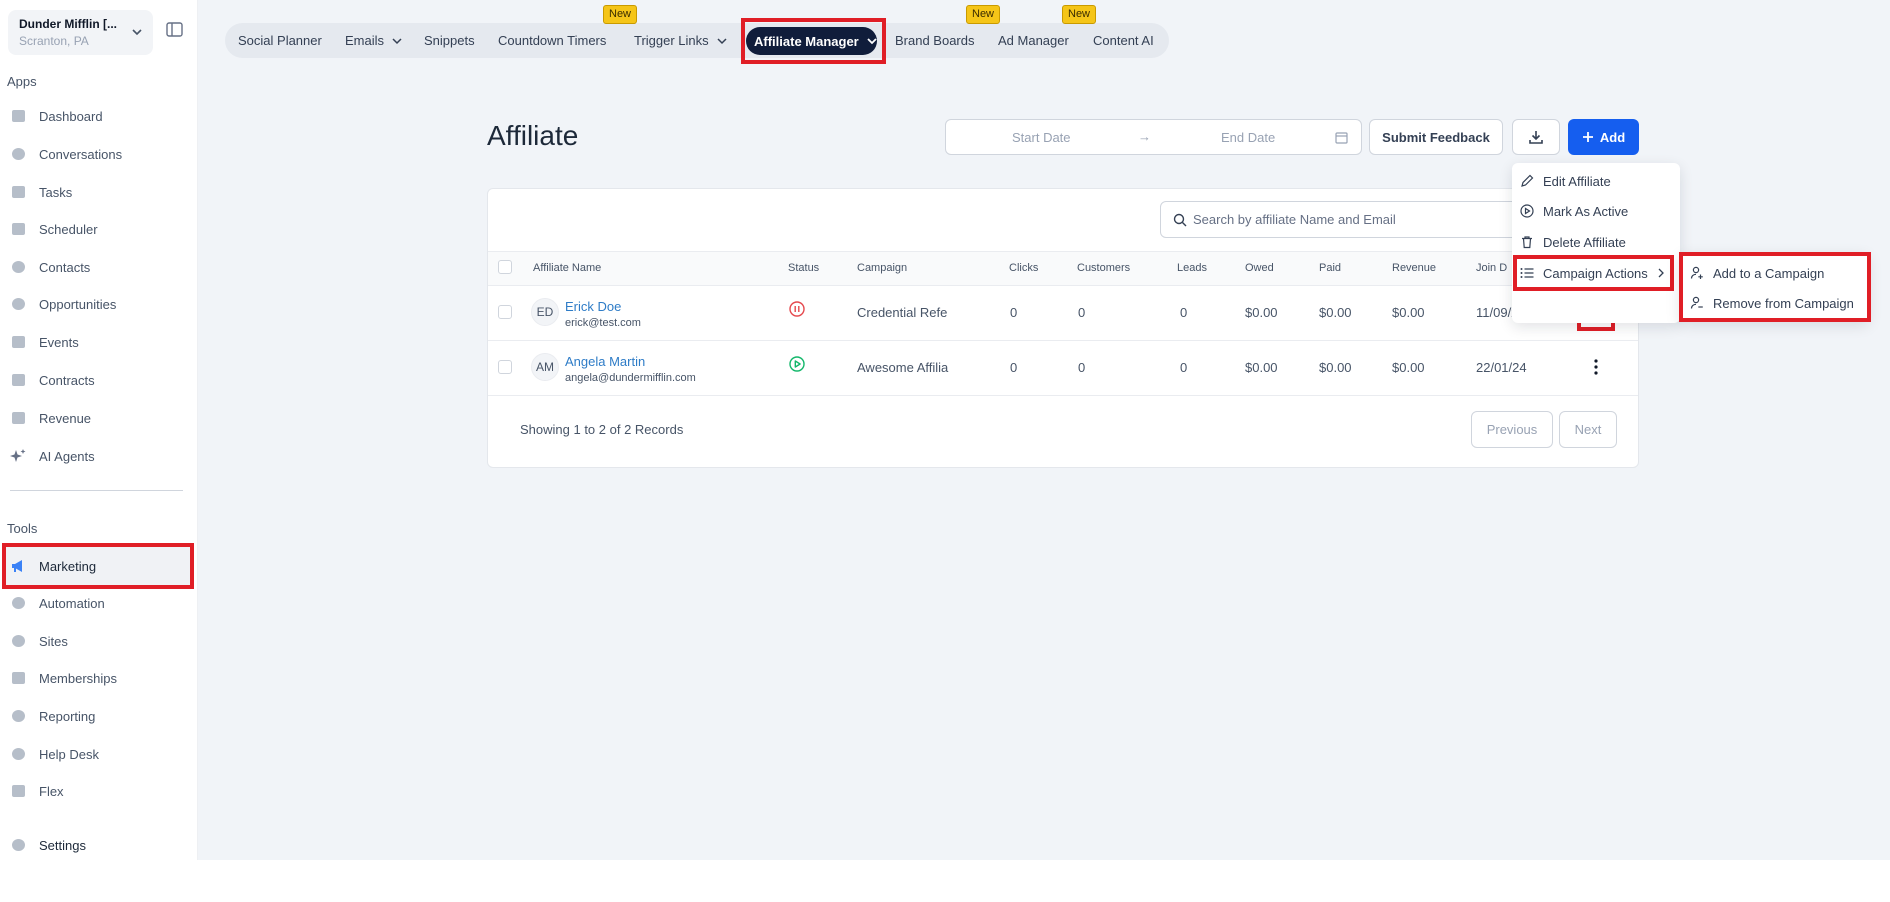 This screenshot has width=1890, height=902. Describe the element at coordinates (365, 40) in the screenshot. I see `tab-label: Emails` at that location.